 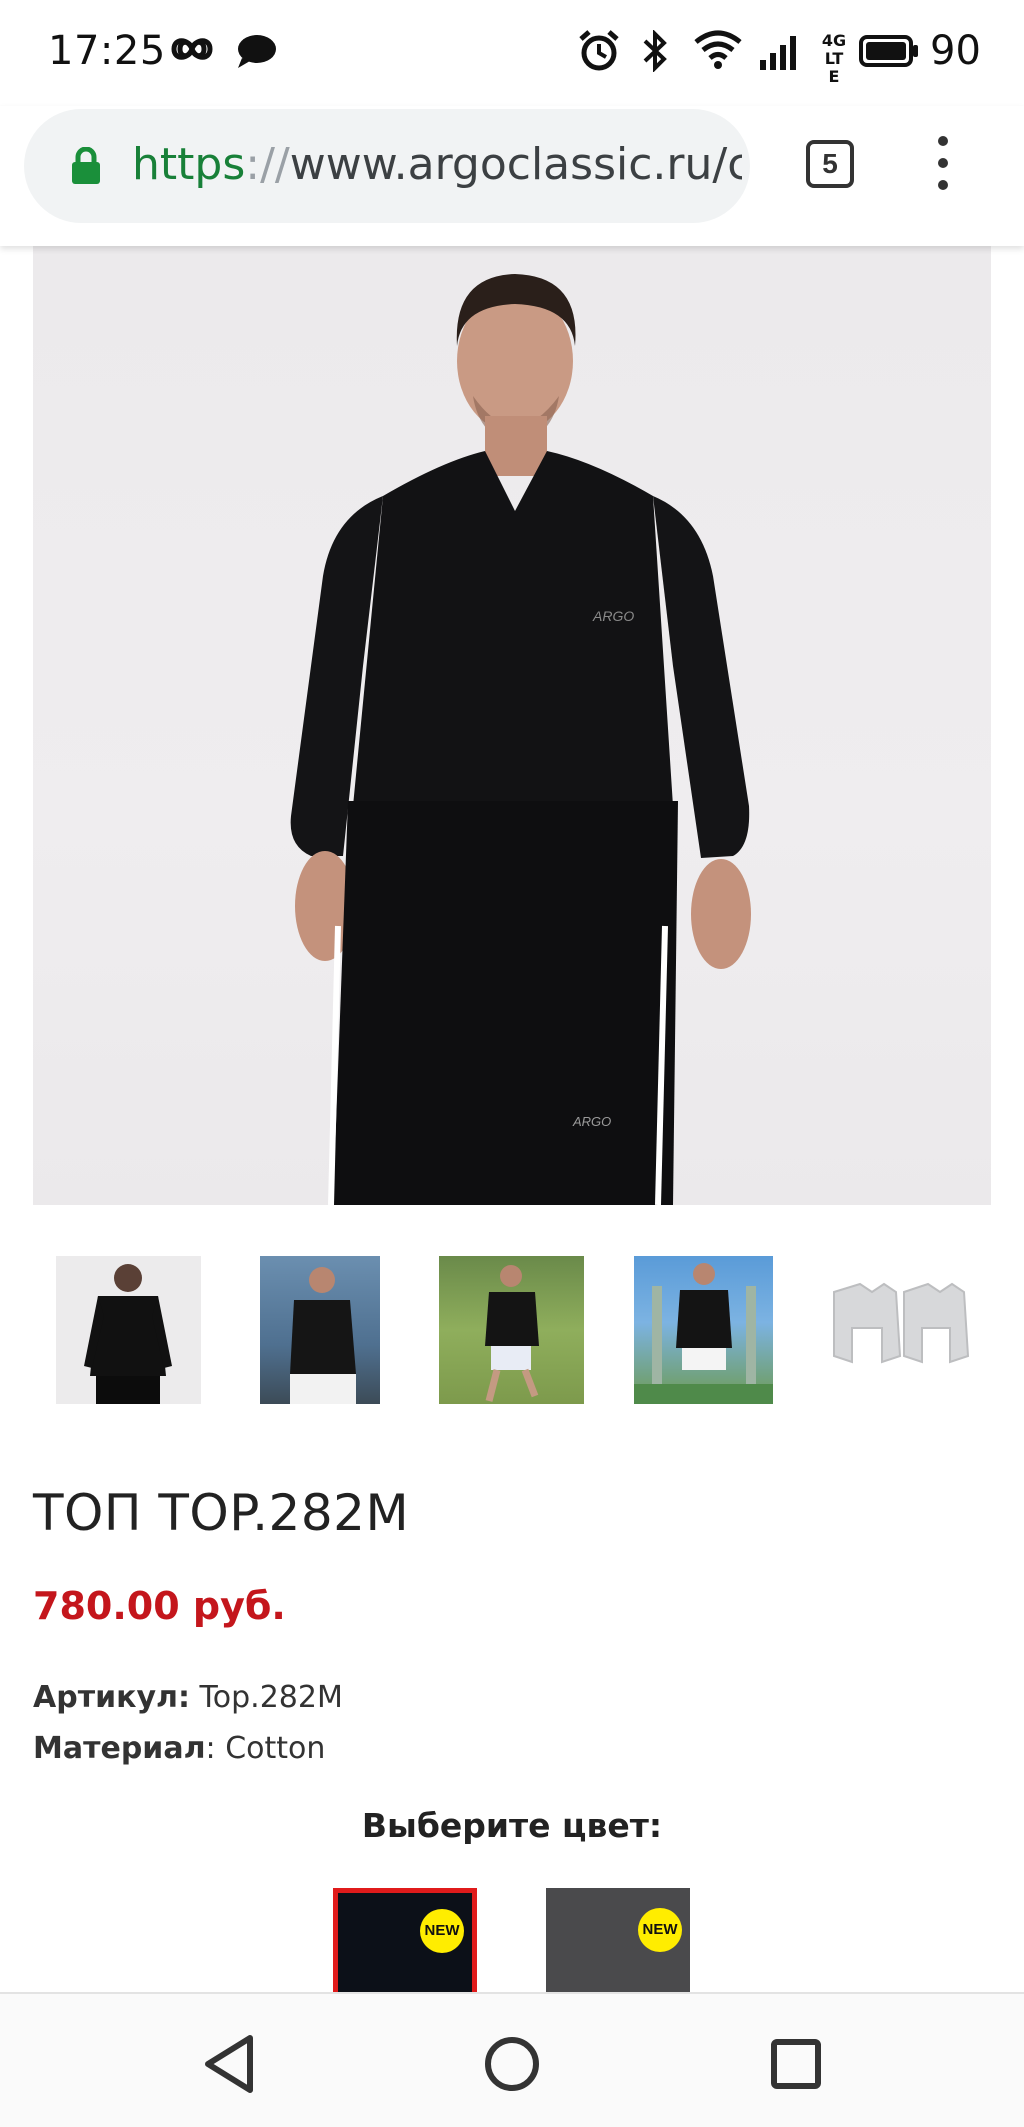 What do you see at coordinates (655, 51) in the screenshot?
I see `bluetooth-icon` at bounding box center [655, 51].